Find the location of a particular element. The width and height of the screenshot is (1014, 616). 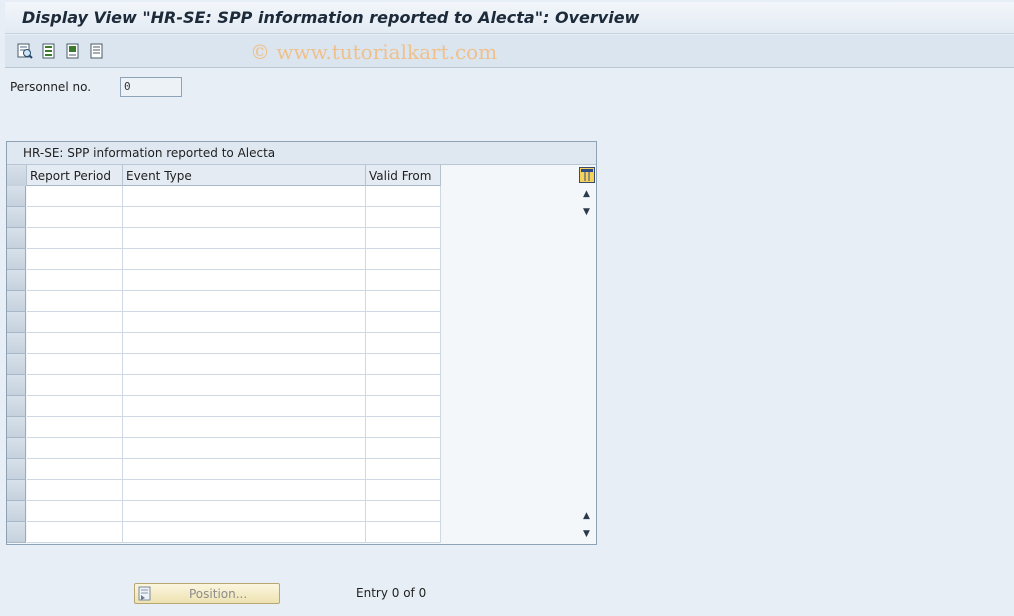

select-block-icon is located at coordinates (73, 51).